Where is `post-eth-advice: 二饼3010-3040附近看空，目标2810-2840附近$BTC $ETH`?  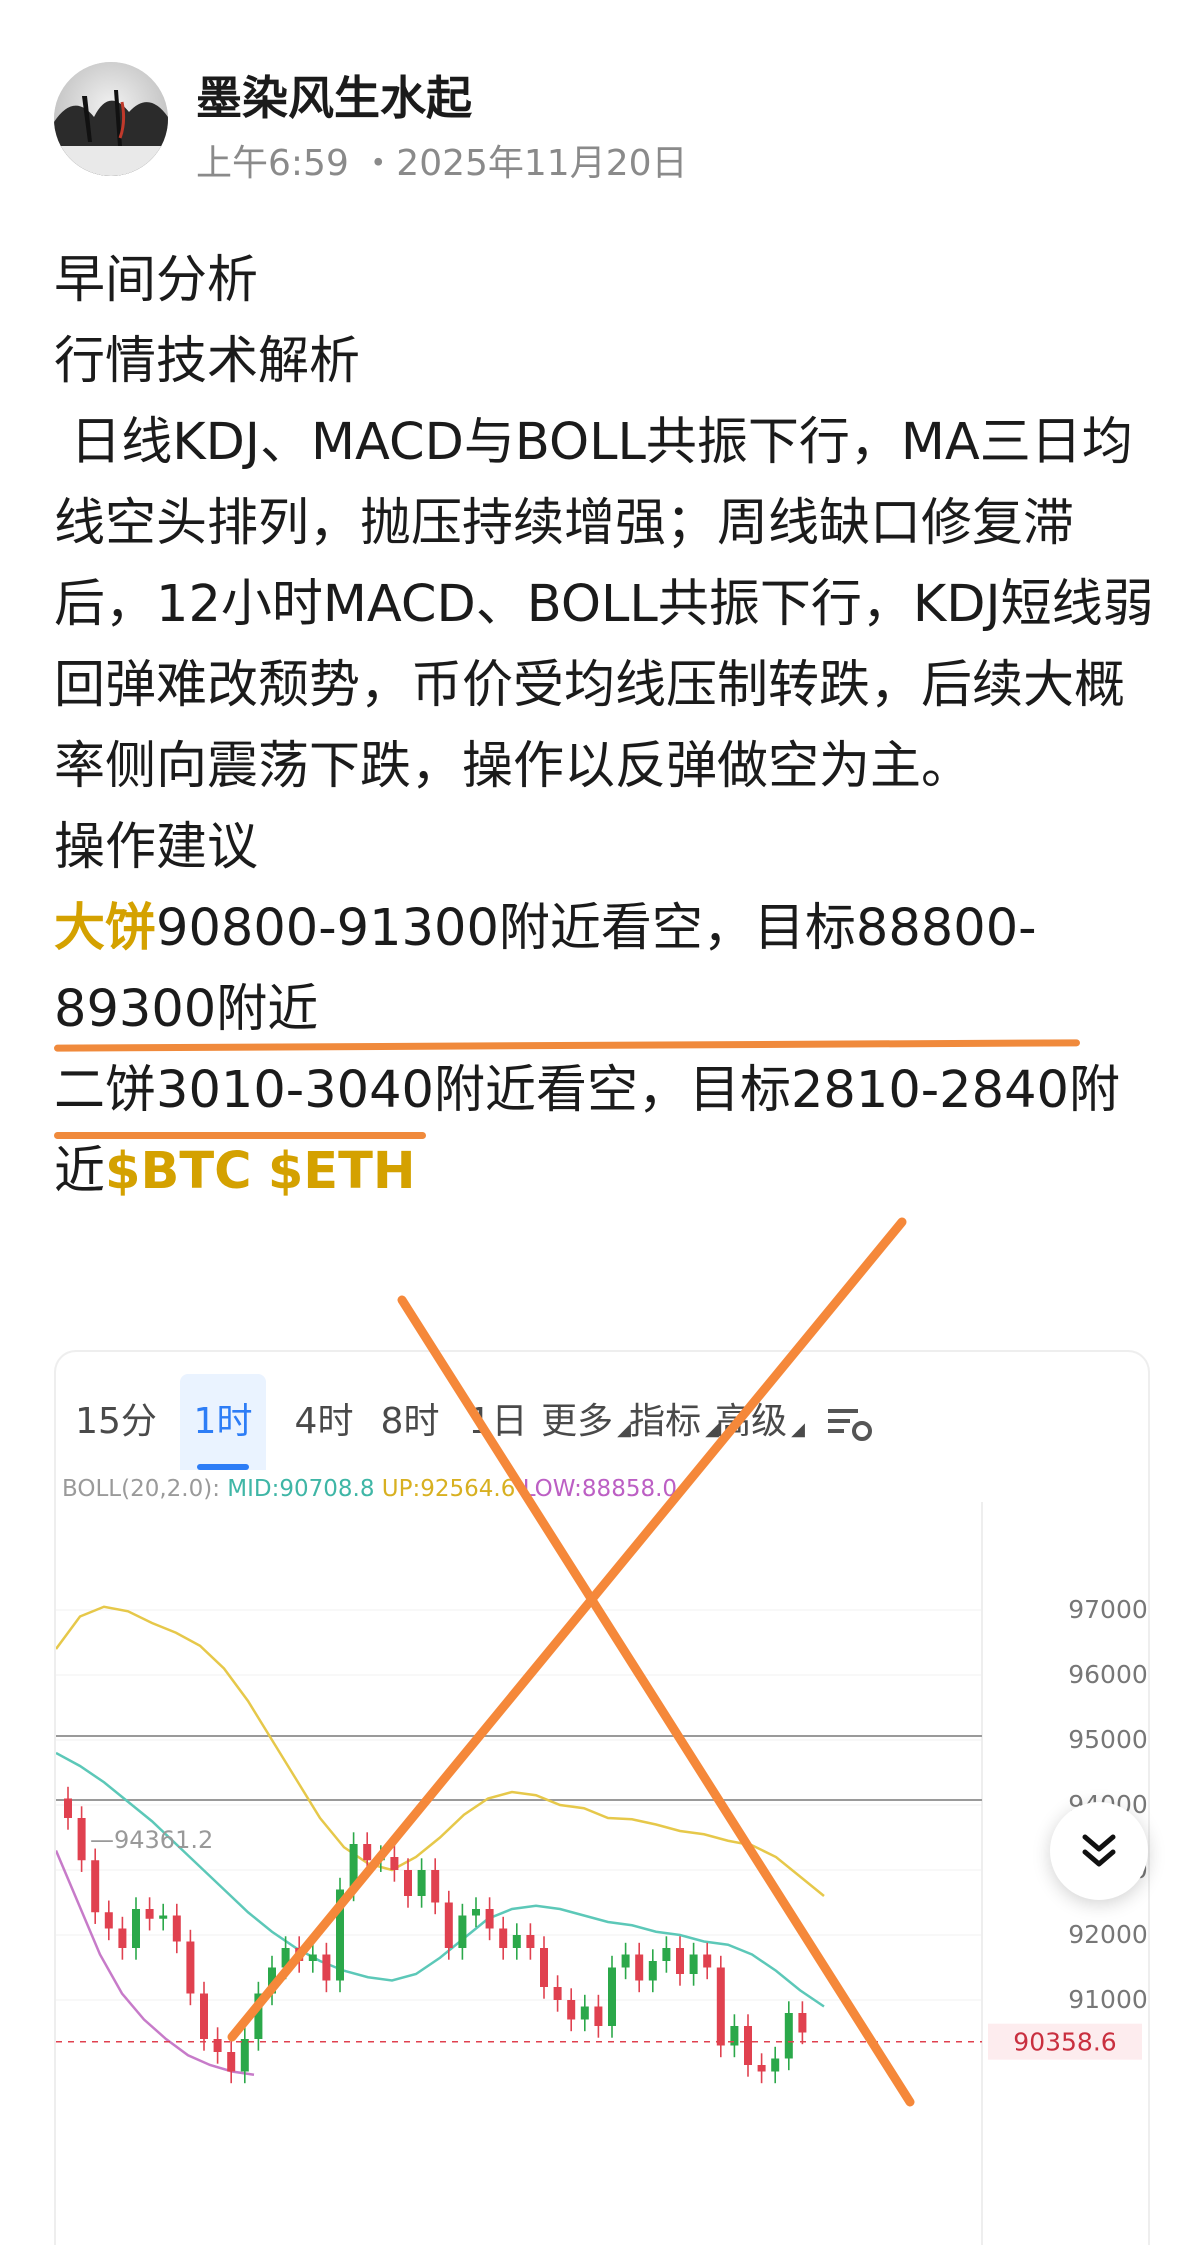 post-eth-advice: 二饼3010-3040附近看空，目标2810-2840附近$BTC $ETH is located at coordinates (609, 1131).